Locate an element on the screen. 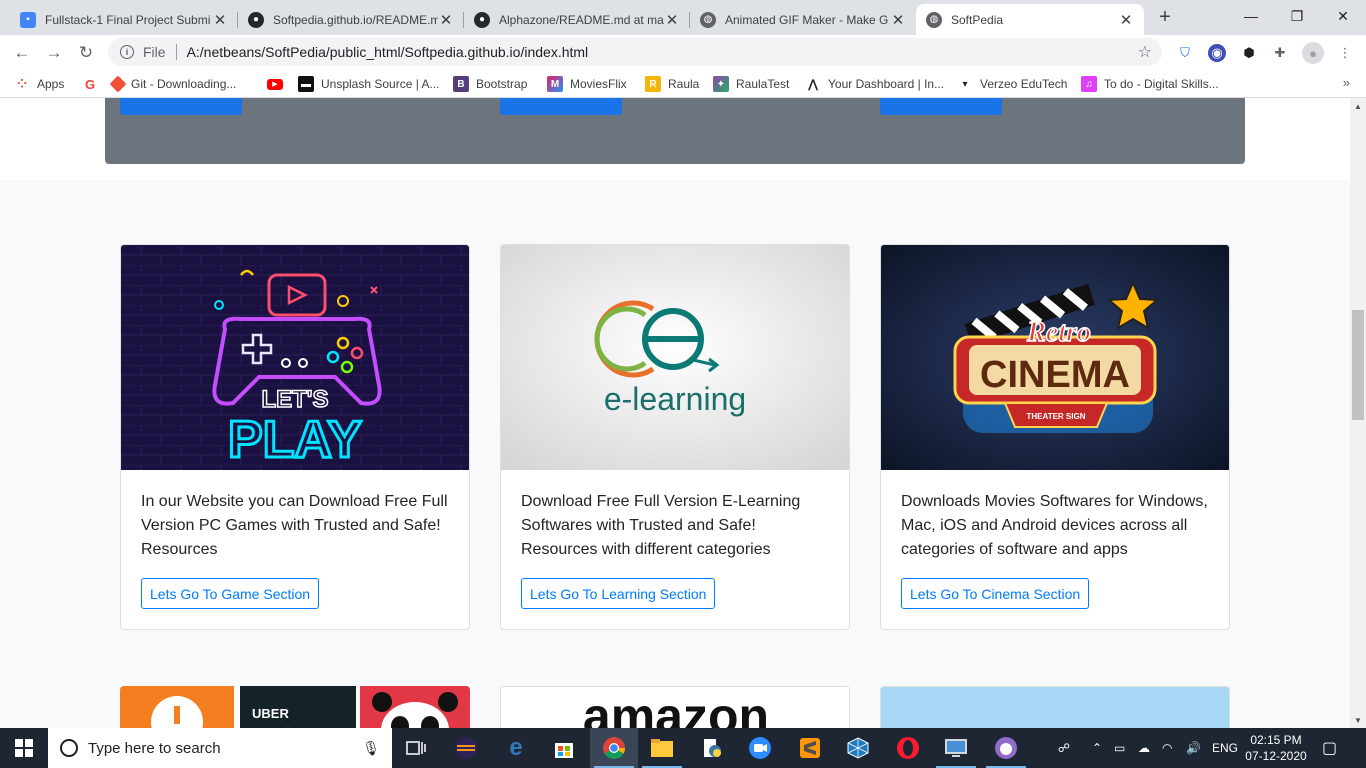 This screenshot has width=1366, height=768. onedrive-icon: ☁ is located at coordinates (1144, 748).